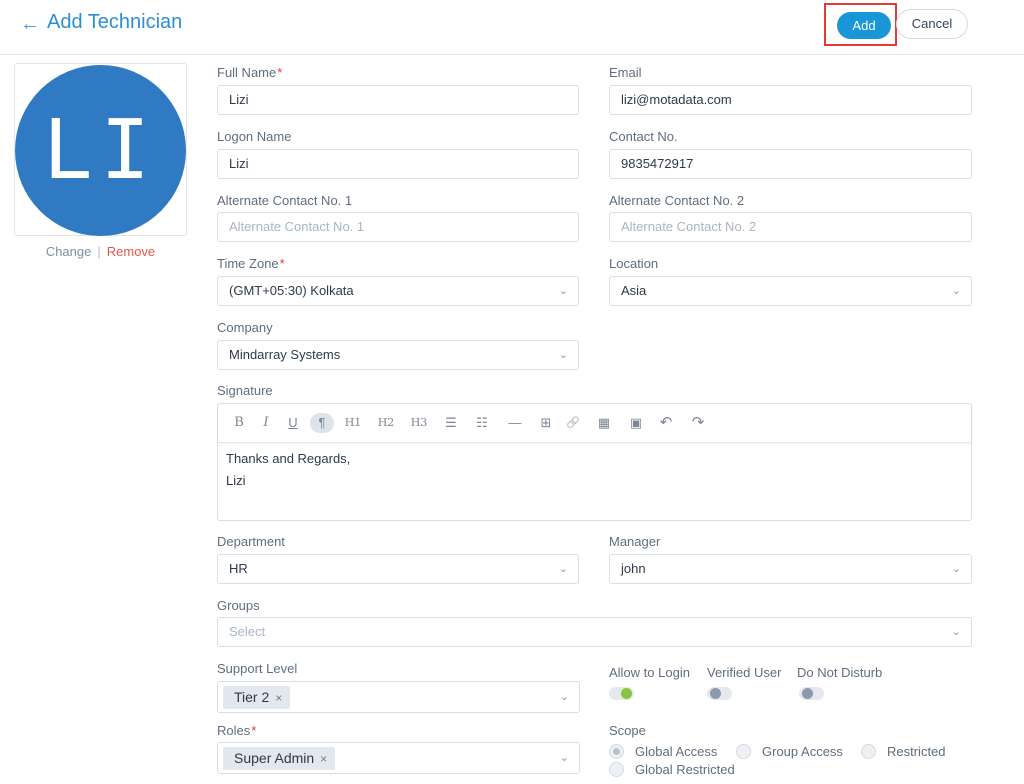 This screenshot has height=784, width=1024. What do you see at coordinates (790, 164) in the screenshot?
I see `contact-no-field: 9835472917` at bounding box center [790, 164].